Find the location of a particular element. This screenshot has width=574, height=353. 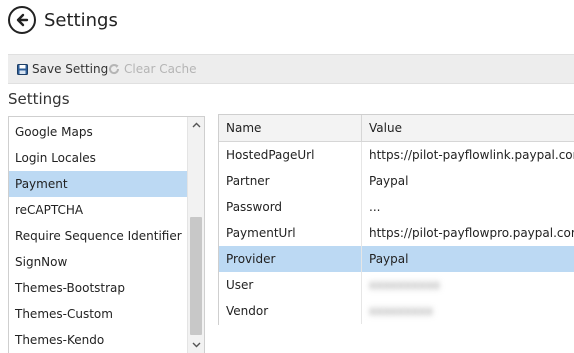

clear-cache-label: Clear Cache is located at coordinates (160, 69).